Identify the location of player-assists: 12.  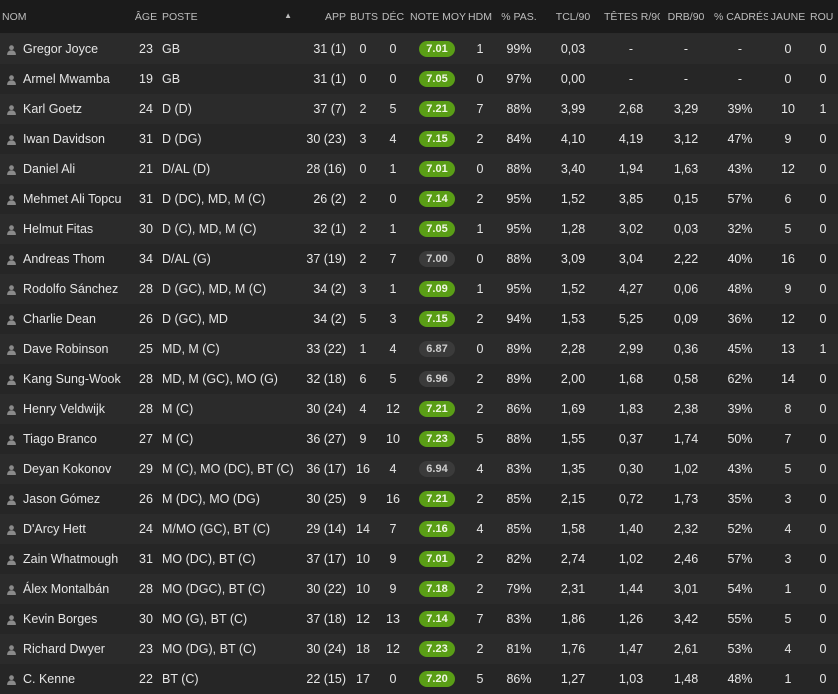
(393, 408).